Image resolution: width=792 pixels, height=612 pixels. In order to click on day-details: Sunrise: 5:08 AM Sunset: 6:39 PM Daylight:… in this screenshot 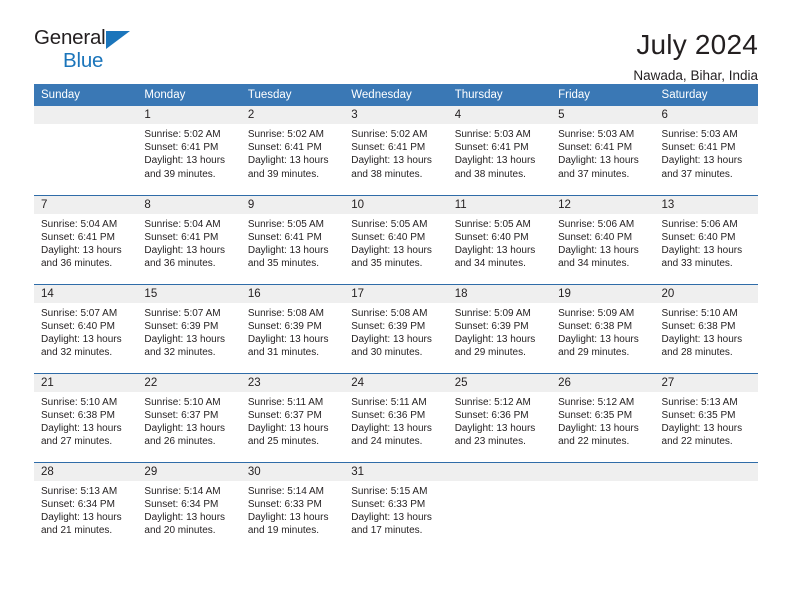, I will do `click(395, 331)`.